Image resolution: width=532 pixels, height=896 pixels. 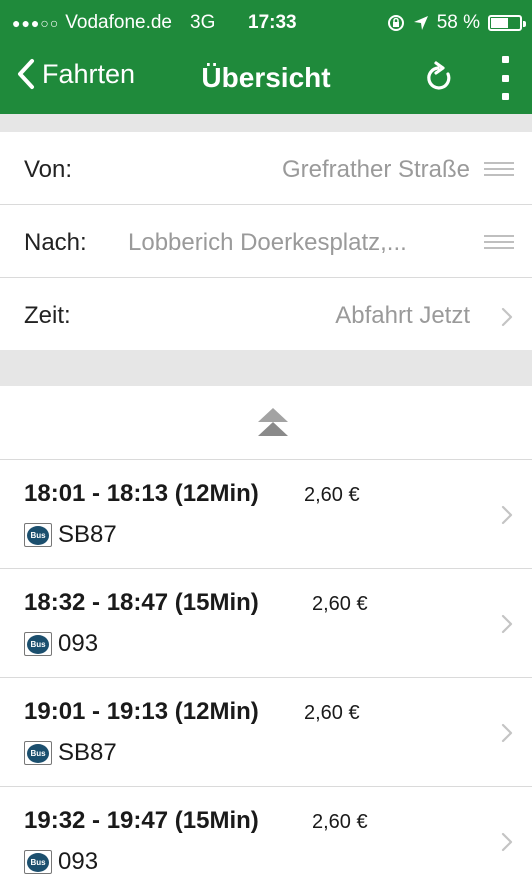 What do you see at coordinates (395, 23) in the screenshot?
I see `rotation-lock-icon` at bounding box center [395, 23].